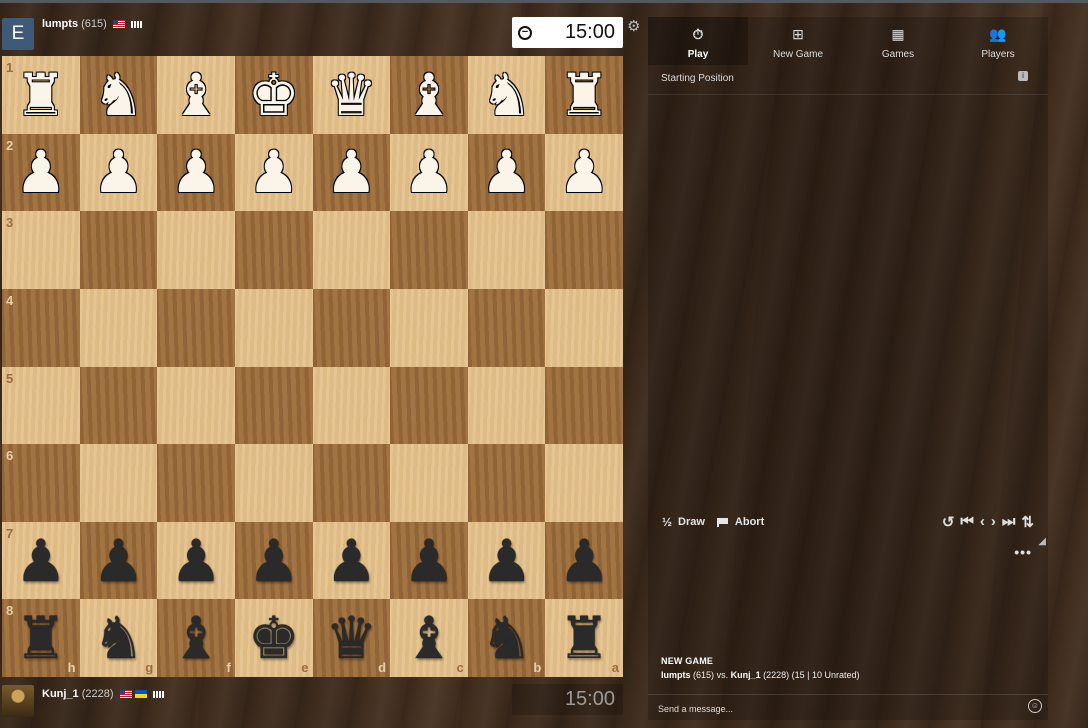 The width and height of the screenshot is (1088, 728). I want to click on info-icon: i, so click(1023, 76).